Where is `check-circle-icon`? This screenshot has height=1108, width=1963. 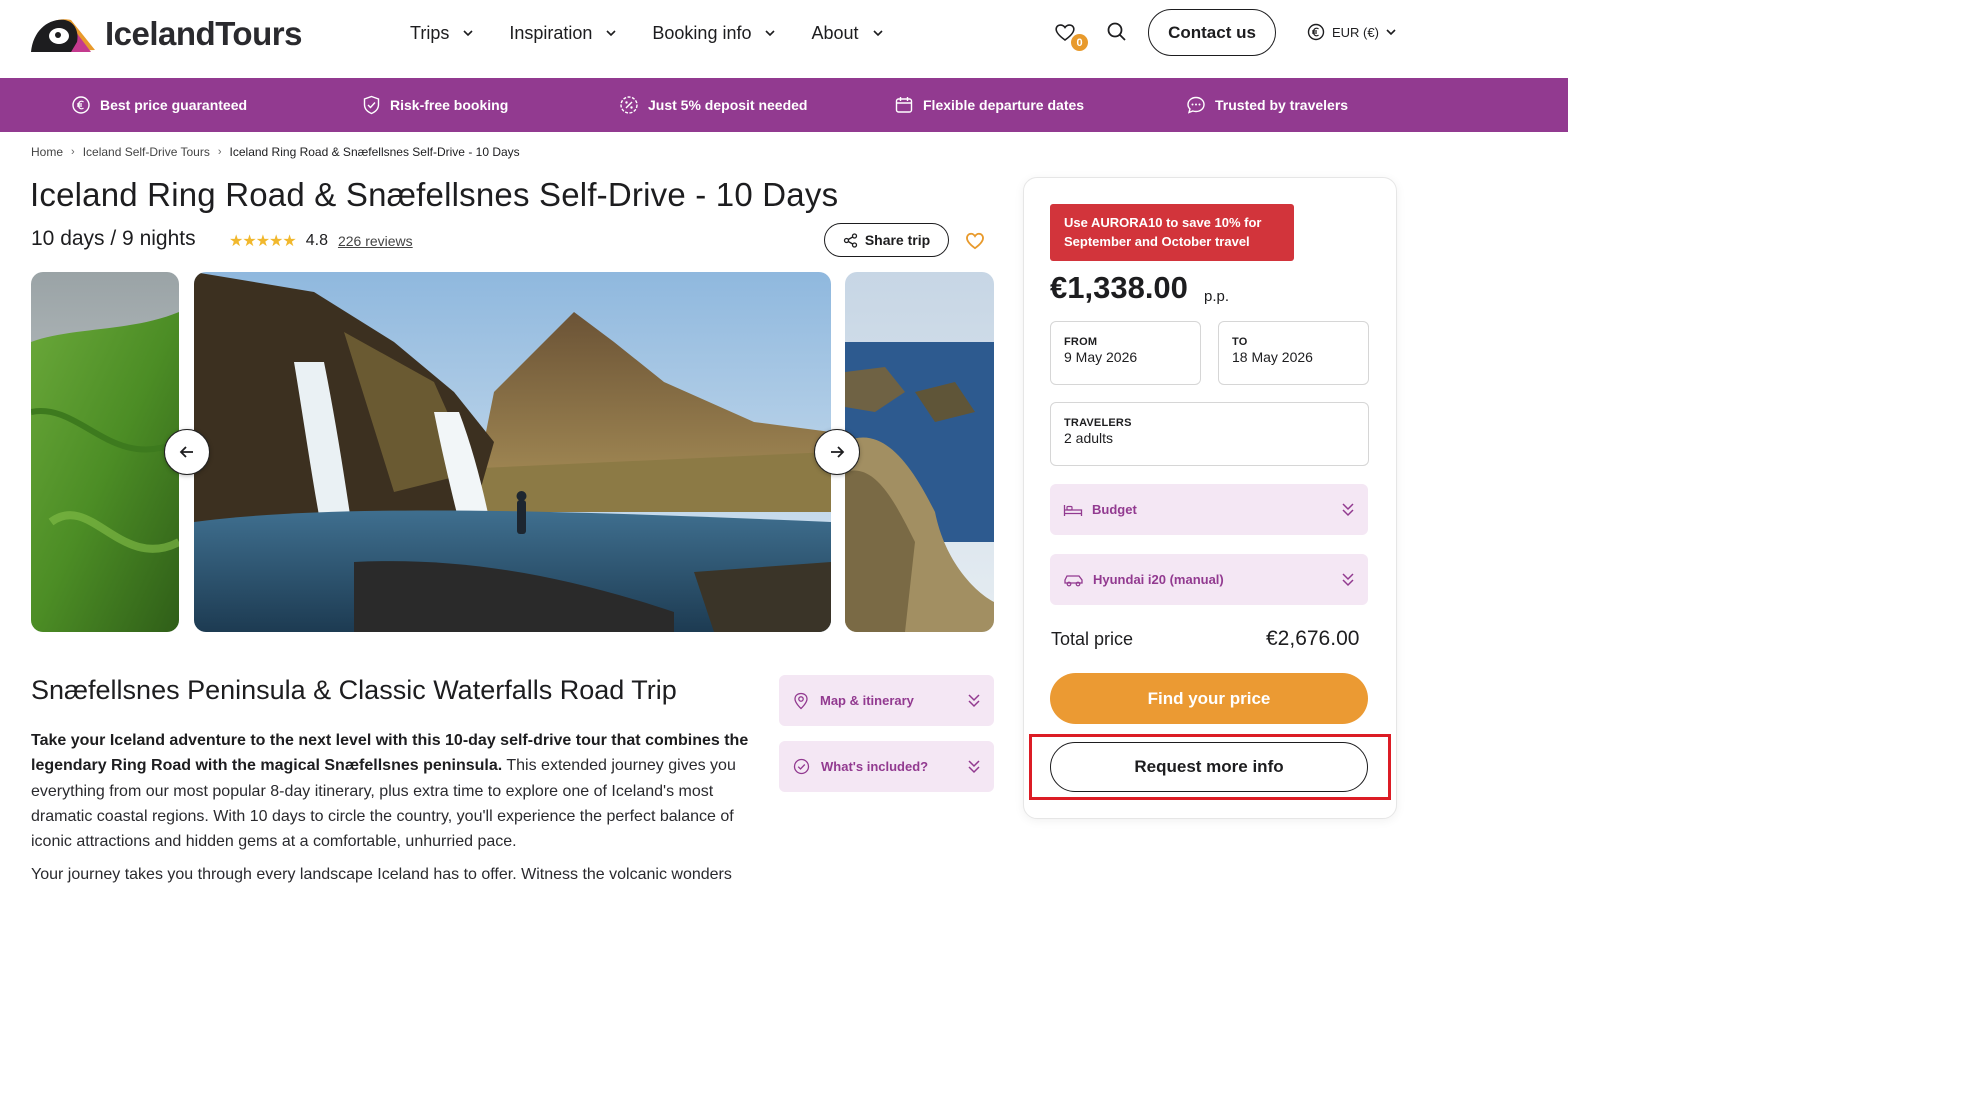
check-circle-icon is located at coordinates (801, 766).